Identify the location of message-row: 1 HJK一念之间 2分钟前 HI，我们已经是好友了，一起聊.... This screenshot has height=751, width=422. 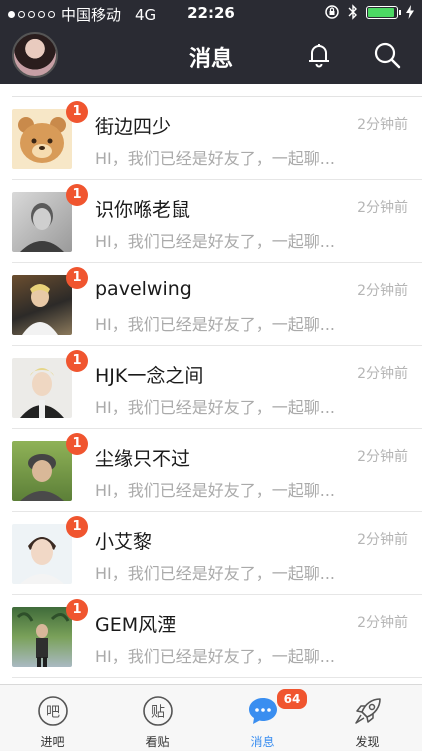
(211, 387).